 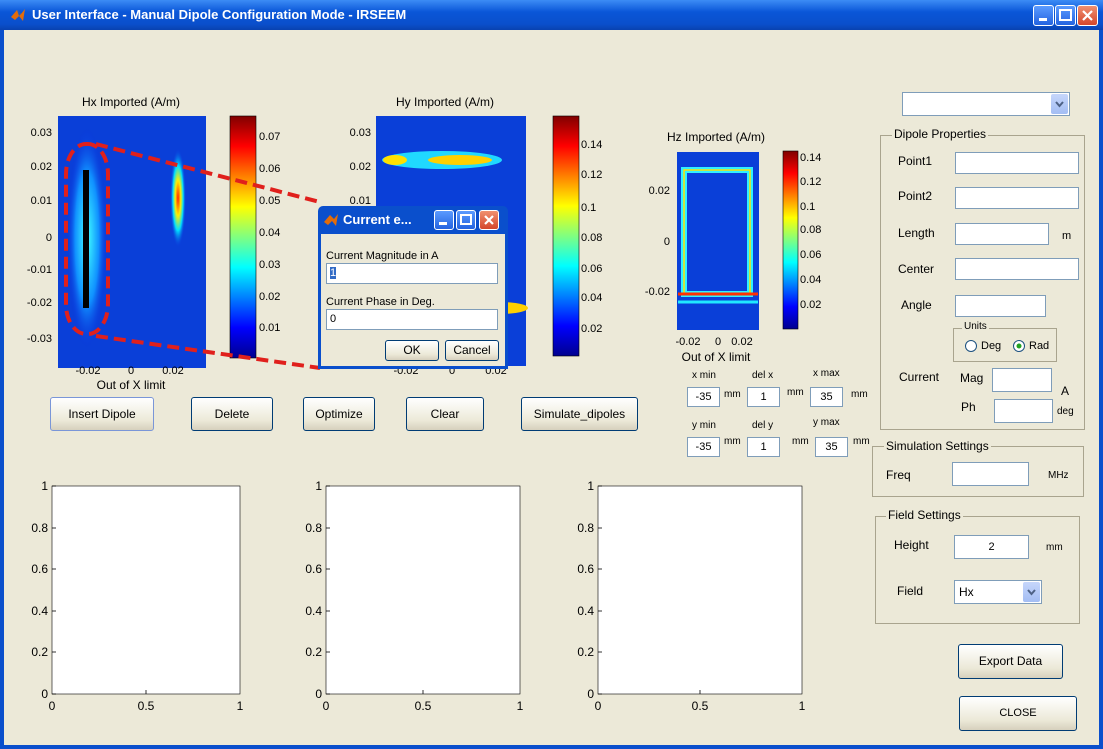 I want to click on ph-label: Ph, so click(x=968, y=407).